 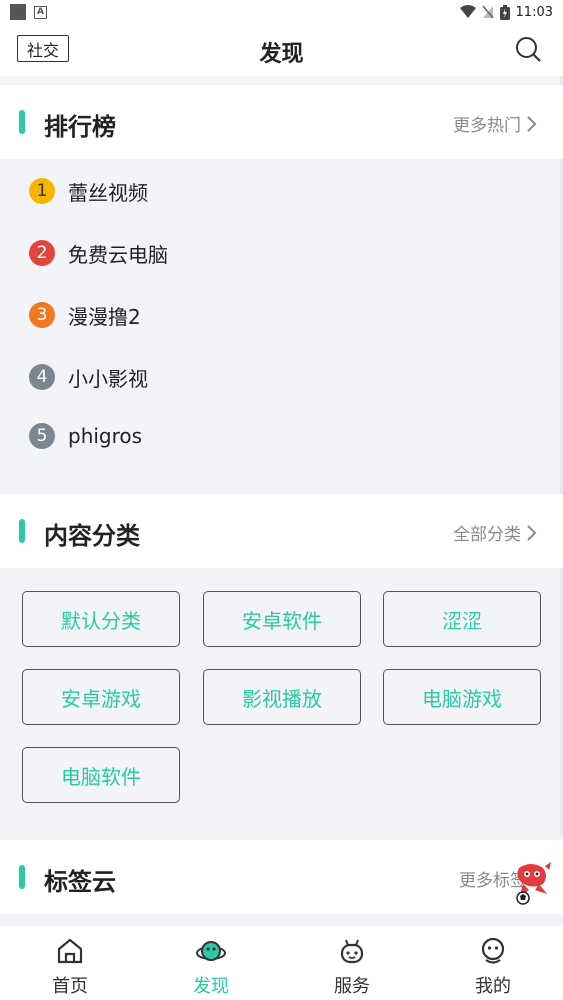 What do you see at coordinates (18, 12) in the screenshot?
I see `notification-square-icon` at bounding box center [18, 12].